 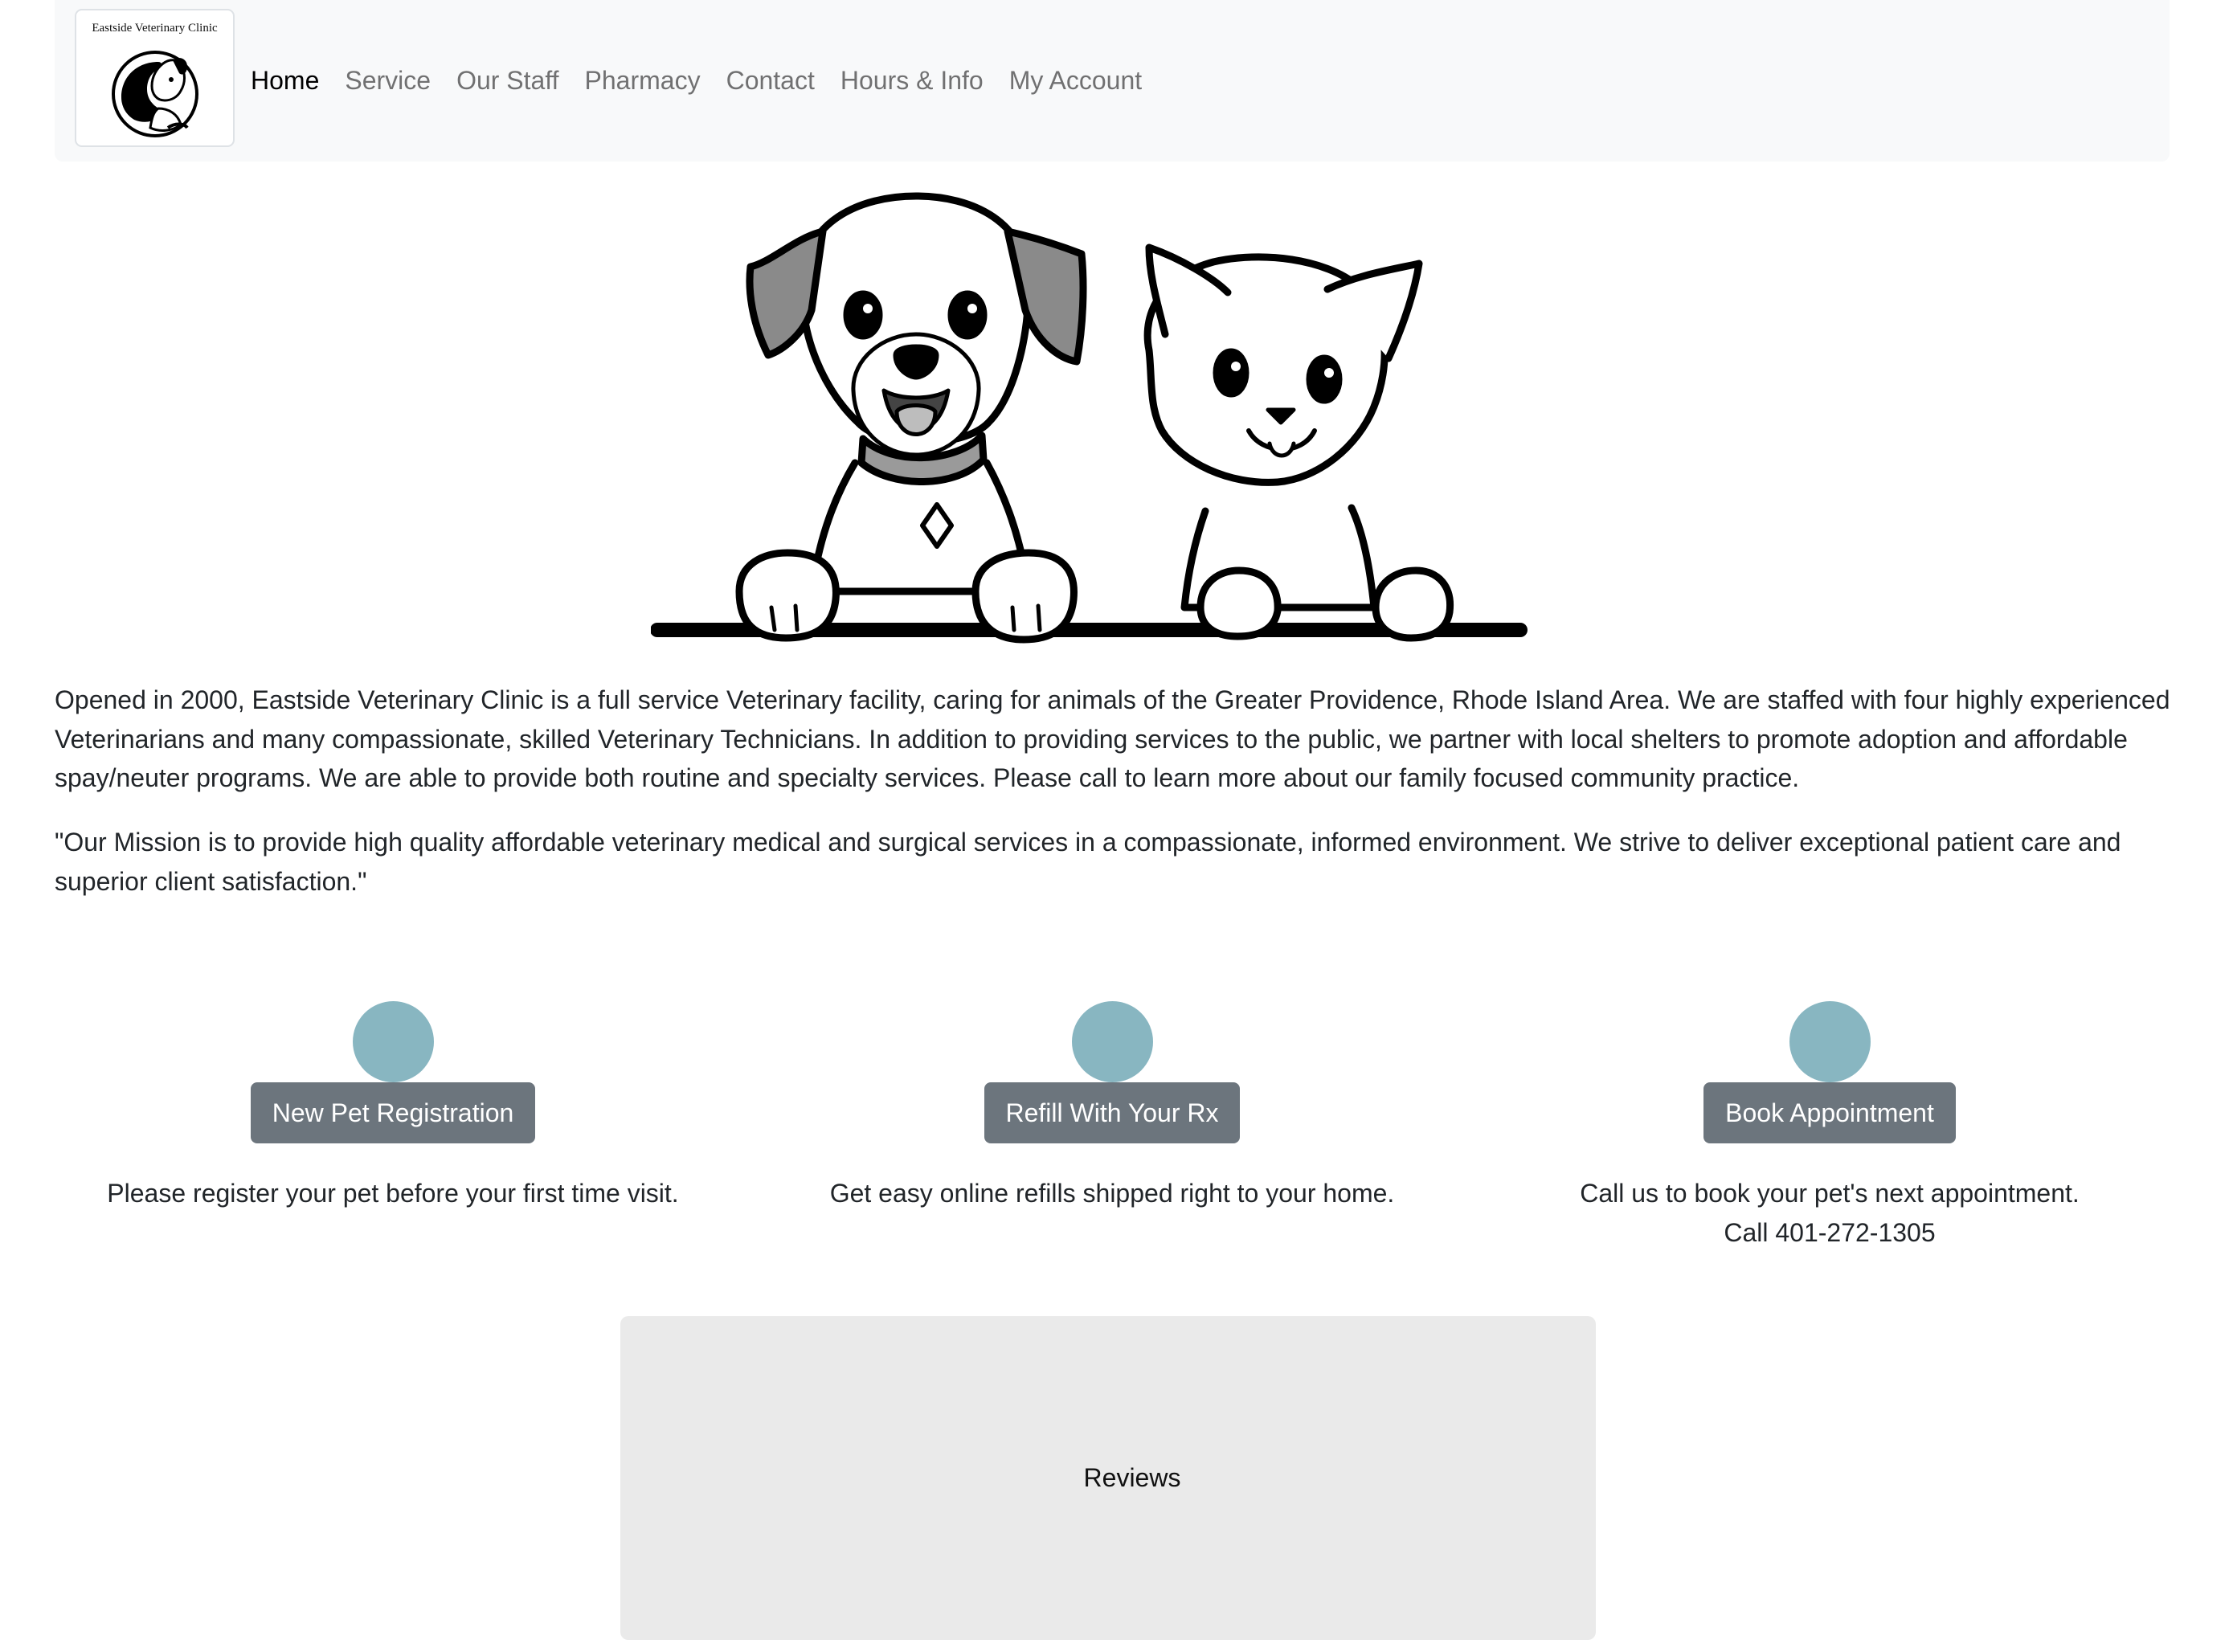 I want to click on nav-link-home: Home, so click(x=285, y=81).